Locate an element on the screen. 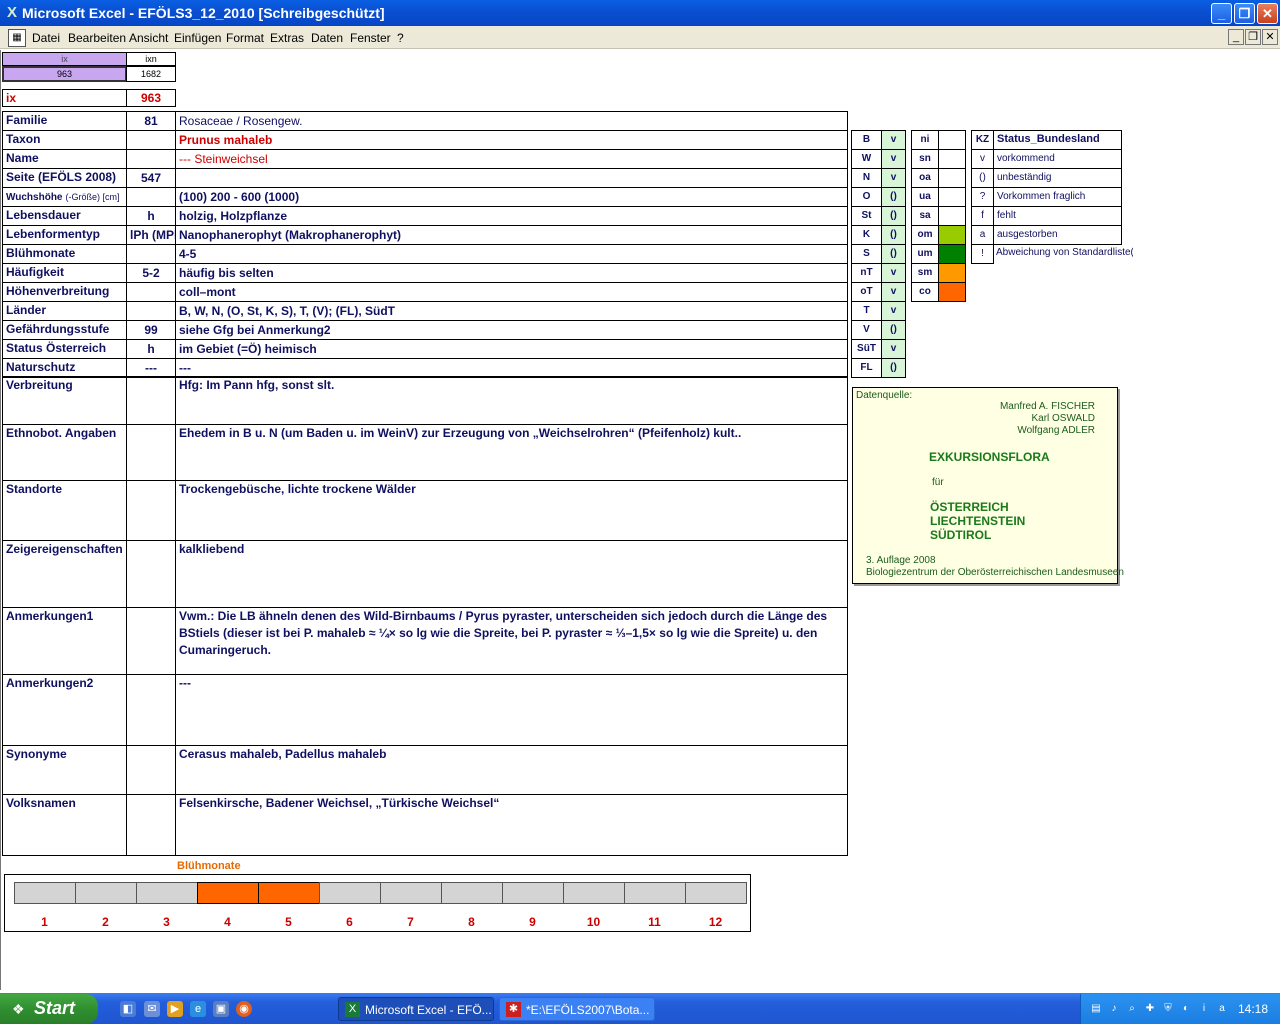 This screenshot has width=1280, height=1024. field-label: Name is located at coordinates (64, 159).